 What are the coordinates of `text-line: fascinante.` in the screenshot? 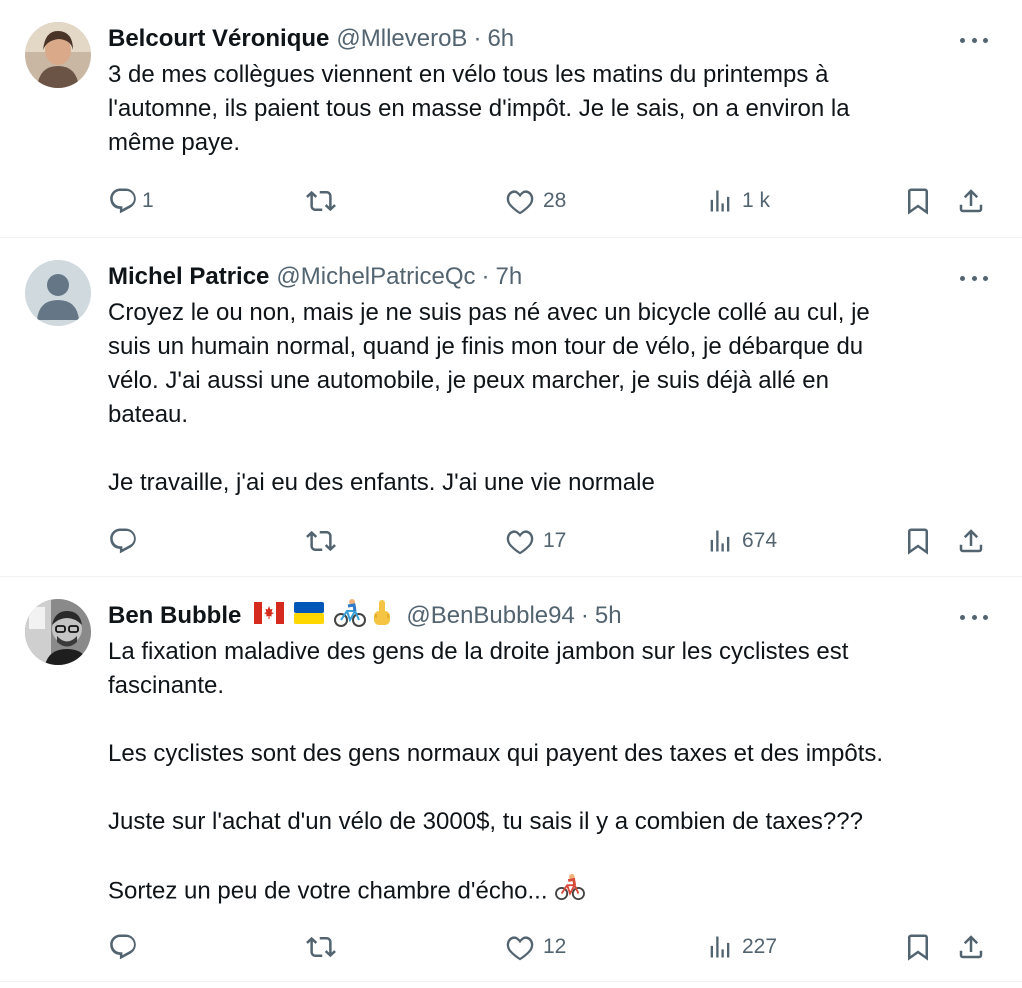 It's located at (166, 685).